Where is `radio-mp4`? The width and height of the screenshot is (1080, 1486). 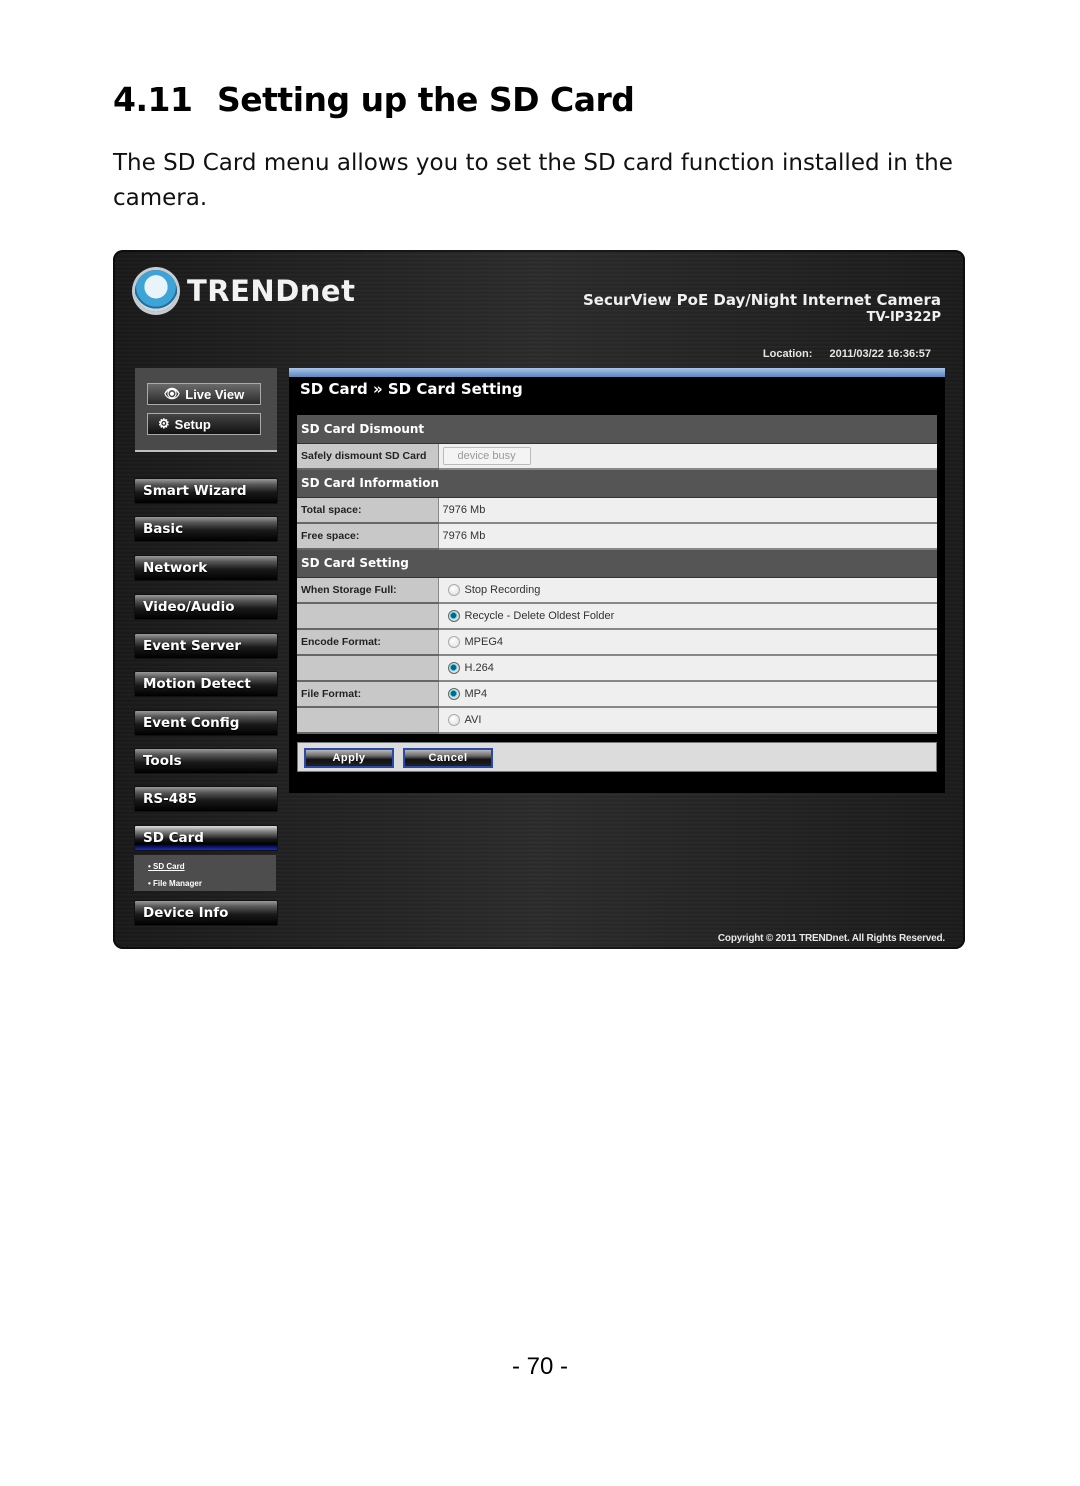 radio-mp4 is located at coordinates (453, 694).